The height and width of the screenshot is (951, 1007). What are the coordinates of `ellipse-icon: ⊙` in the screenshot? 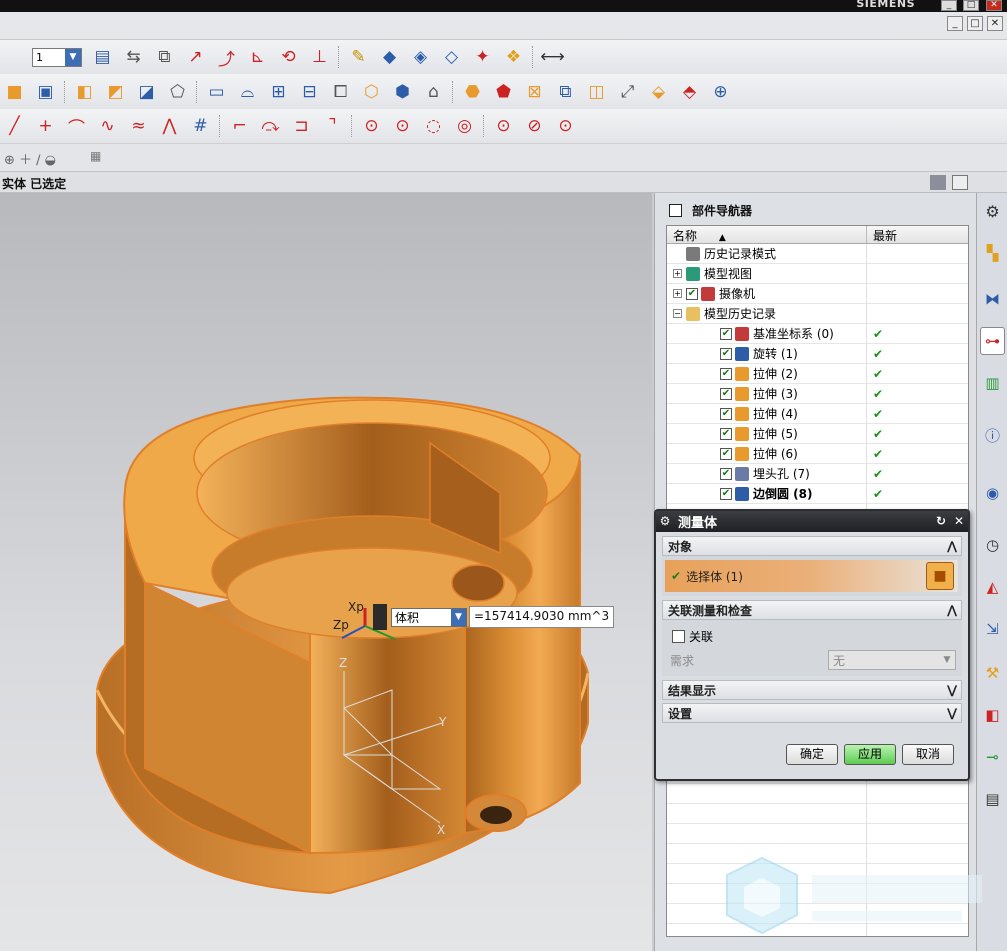 It's located at (503, 126).